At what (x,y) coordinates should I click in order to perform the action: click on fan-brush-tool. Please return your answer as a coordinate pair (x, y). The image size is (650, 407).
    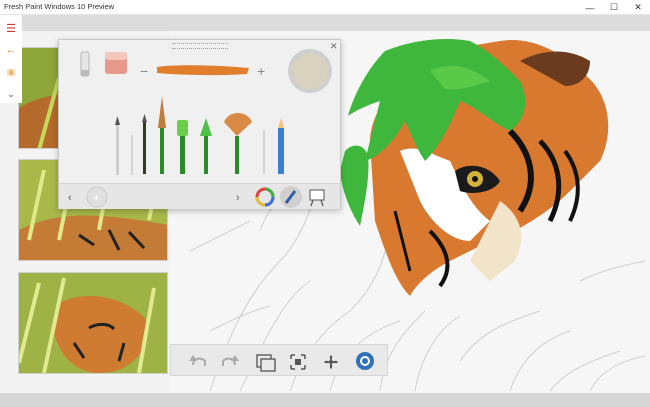
    Looking at the image, I should click on (238, 143).